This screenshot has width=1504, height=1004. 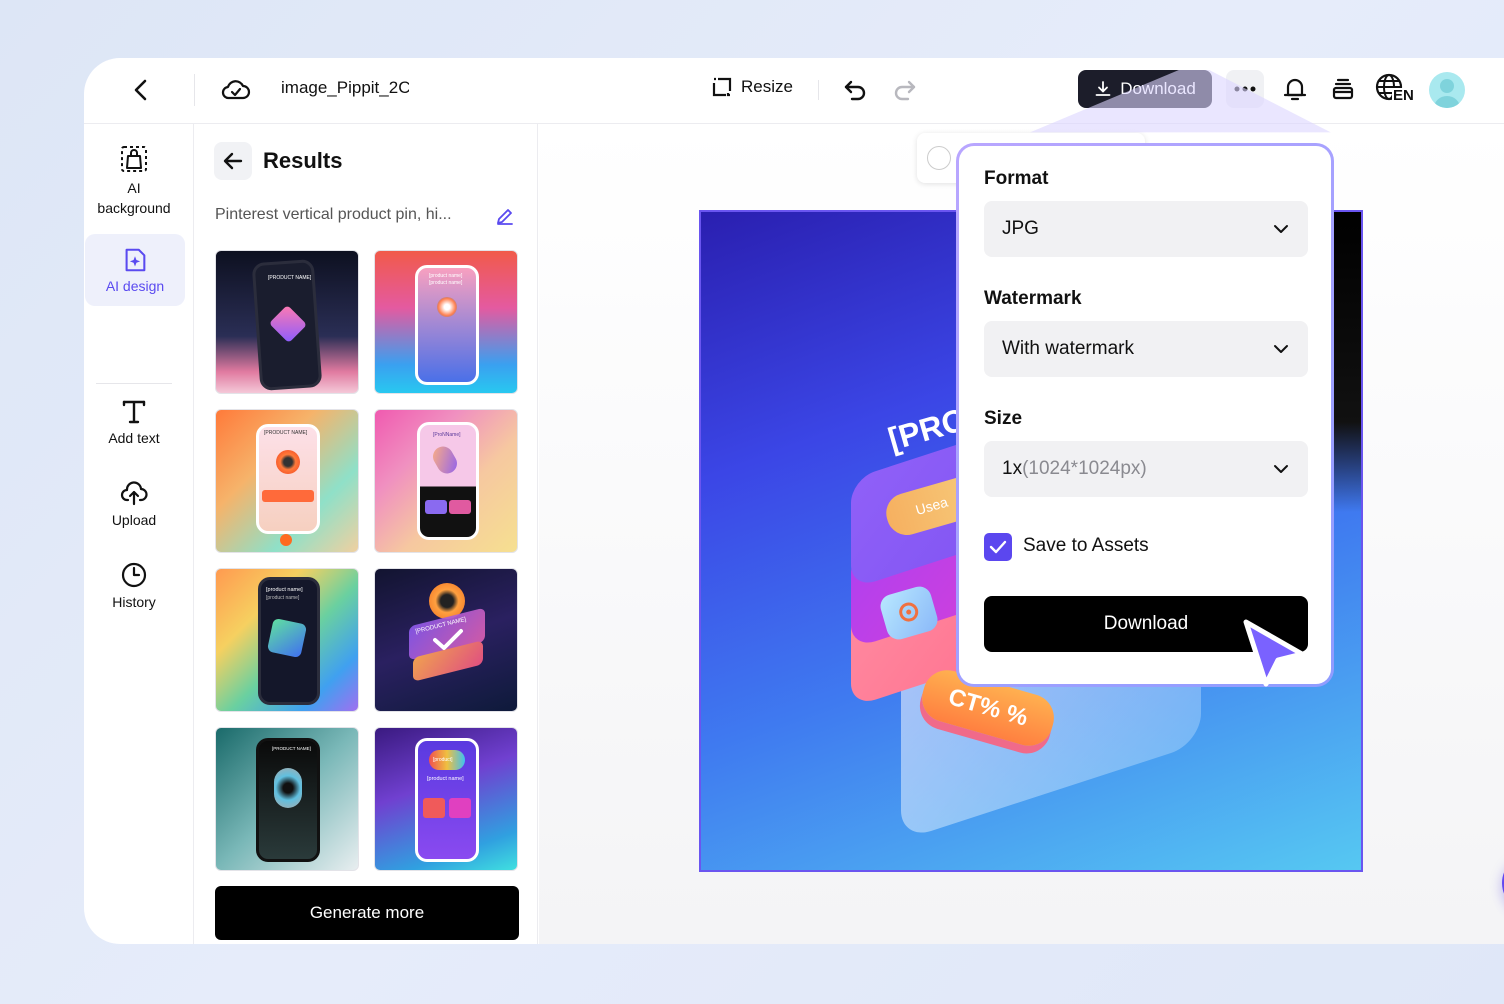 I want to click on rail-item-upload: Upload, so click(x=134, y=503).